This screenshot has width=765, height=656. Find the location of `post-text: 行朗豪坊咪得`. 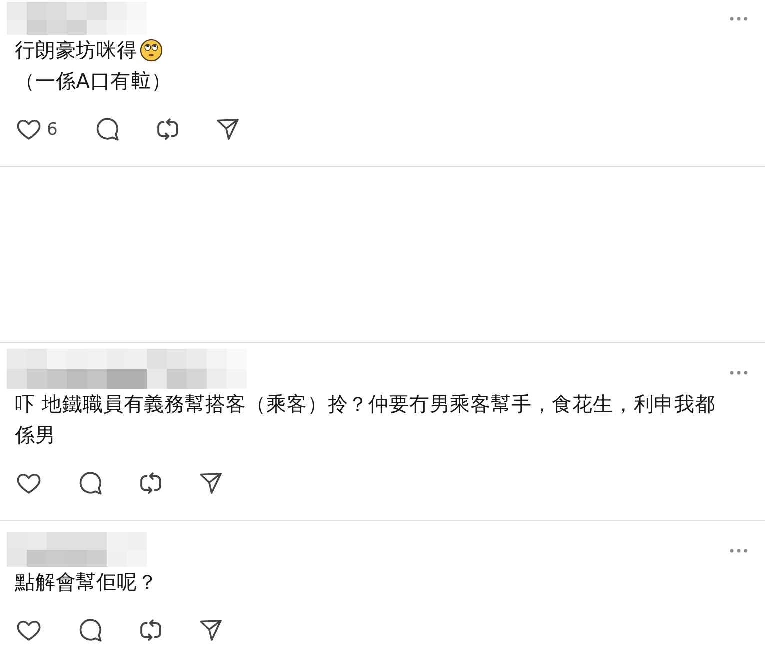

post-text: 行朗豪坊咪得 is located at coordinates (76, 50).